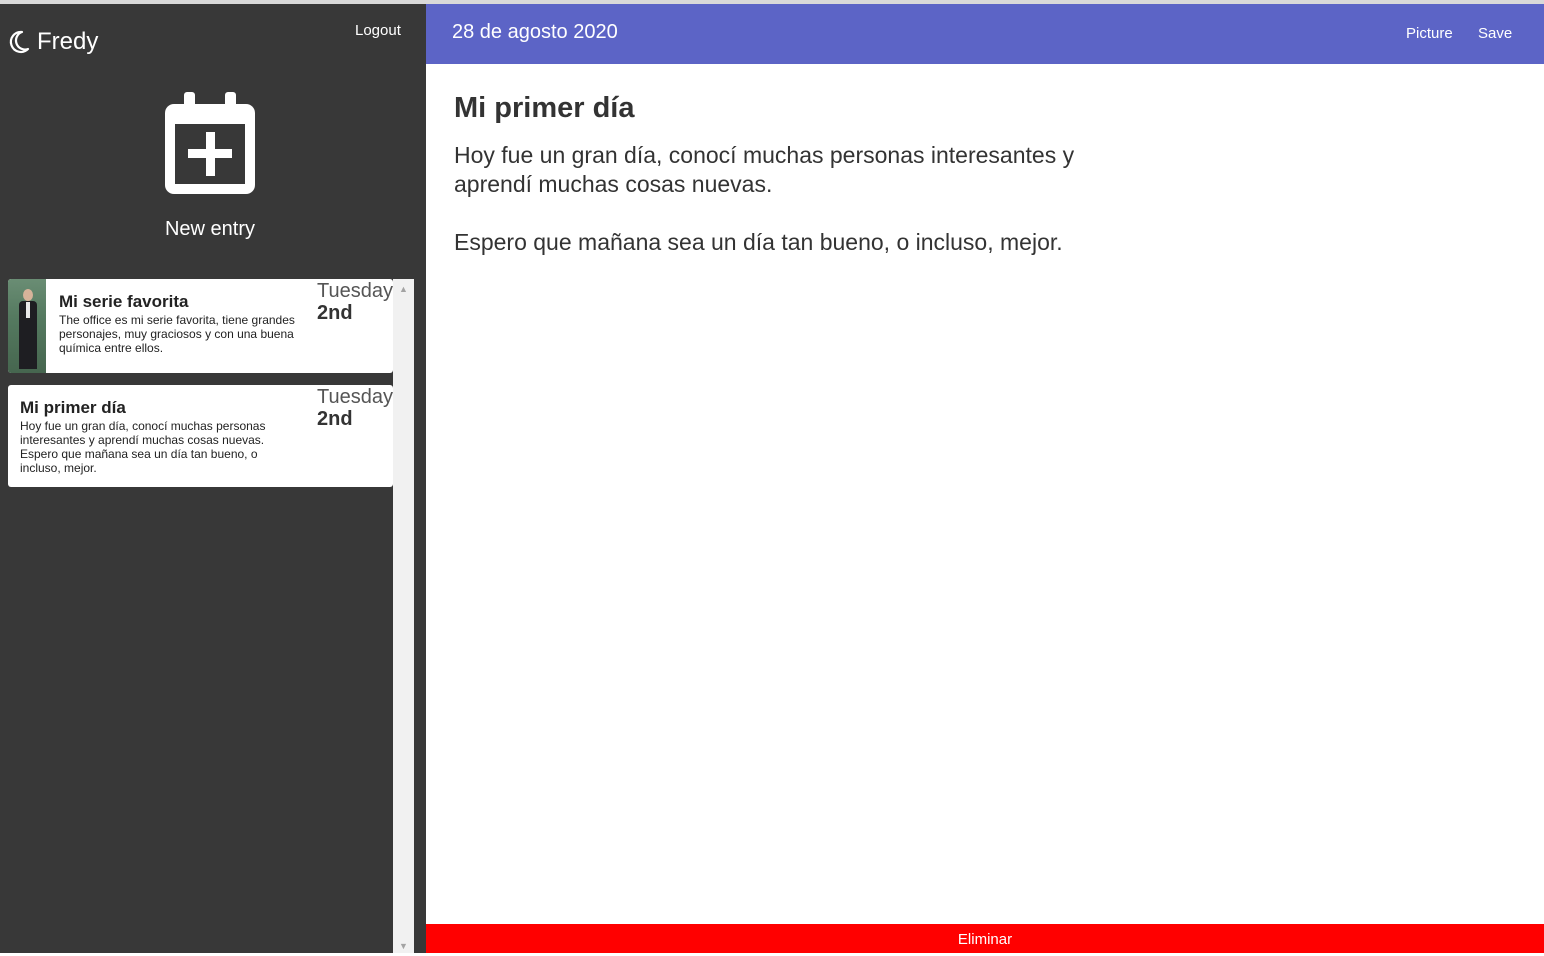  Describe the element at coordinates (985, 34) in the screenshot. I see `entry-header: 28 de agosto 2020 Picture Save` at that location.